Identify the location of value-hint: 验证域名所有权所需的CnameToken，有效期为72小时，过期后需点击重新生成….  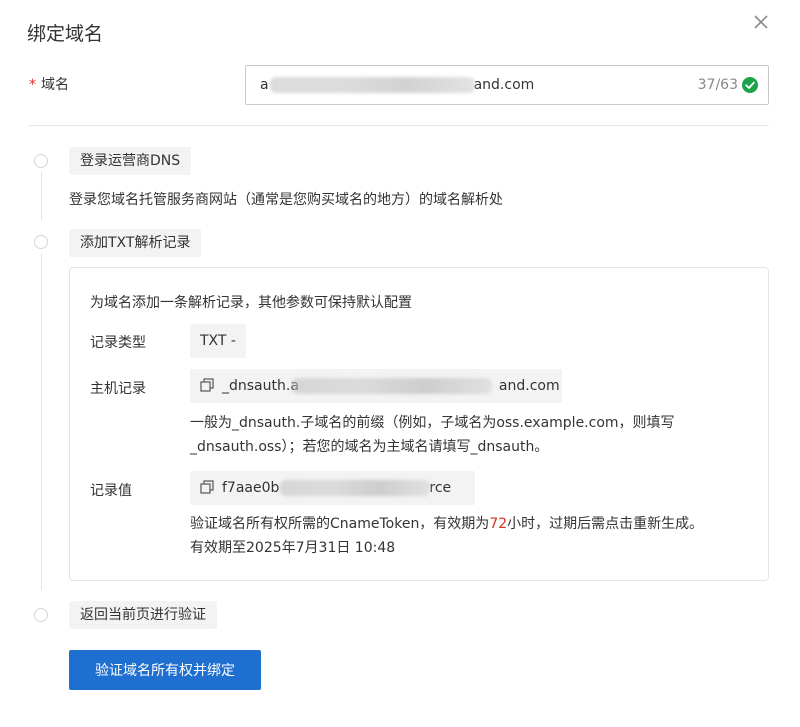
(446, 536).